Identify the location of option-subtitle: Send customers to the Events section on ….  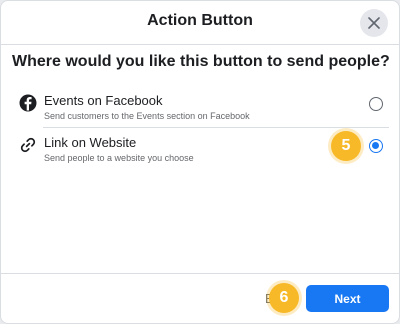
(147, 116).